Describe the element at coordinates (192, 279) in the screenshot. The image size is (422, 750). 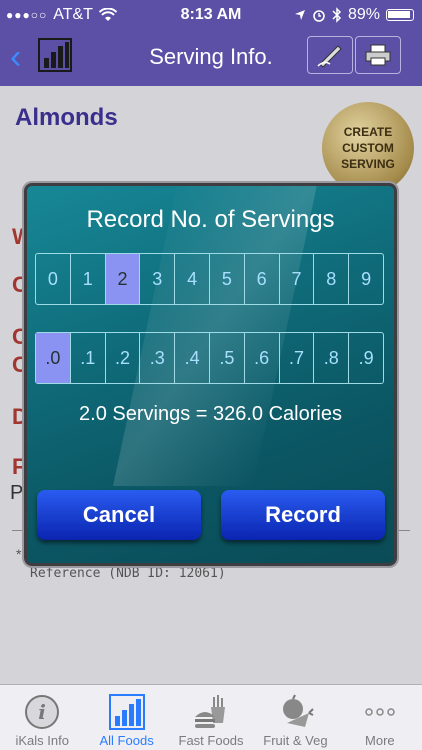
I see `whole-digit-4: 4` at that location.